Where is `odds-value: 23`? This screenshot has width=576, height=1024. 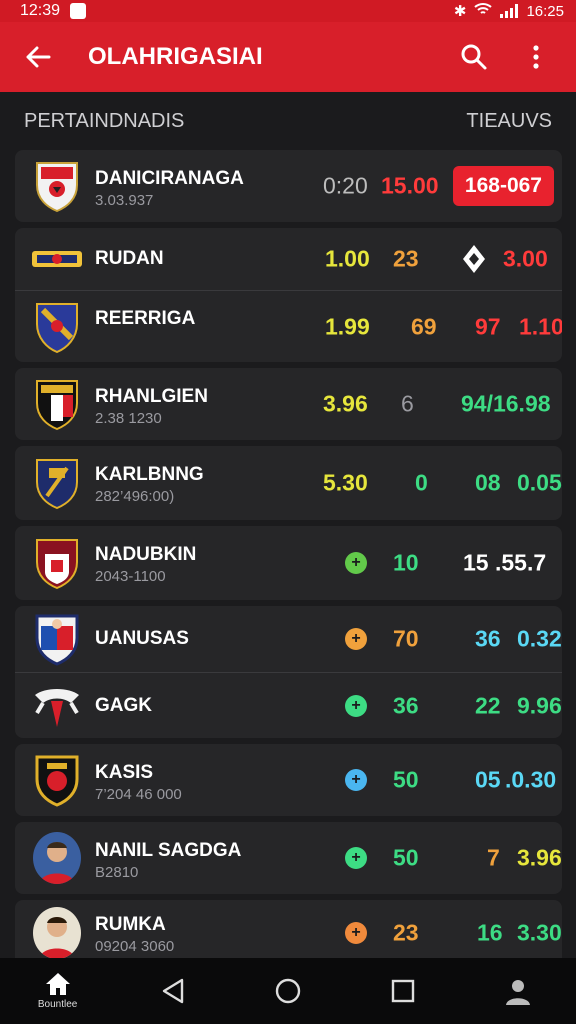
odds-value: 23 is located at coordinates (406, 258).